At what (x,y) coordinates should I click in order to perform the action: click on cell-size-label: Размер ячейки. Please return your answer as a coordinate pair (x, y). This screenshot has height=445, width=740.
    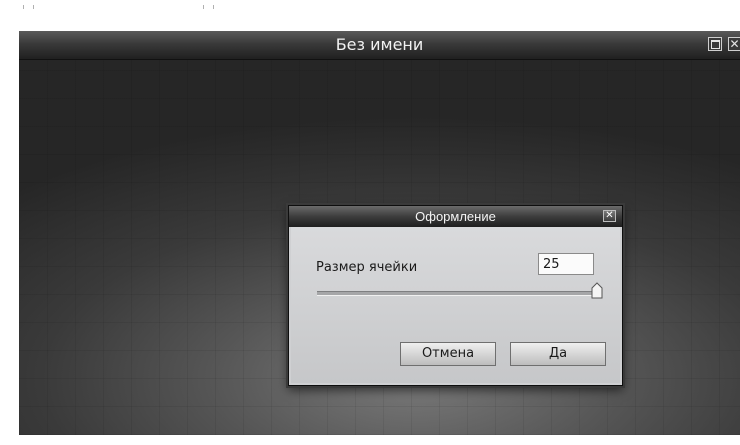
    Looking at the image, I should click on (367, 267).